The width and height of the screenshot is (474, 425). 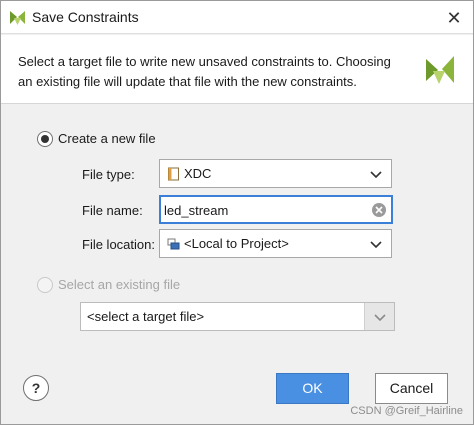 I want to click on file-type-value: XDC, so click(x=198, y=173).